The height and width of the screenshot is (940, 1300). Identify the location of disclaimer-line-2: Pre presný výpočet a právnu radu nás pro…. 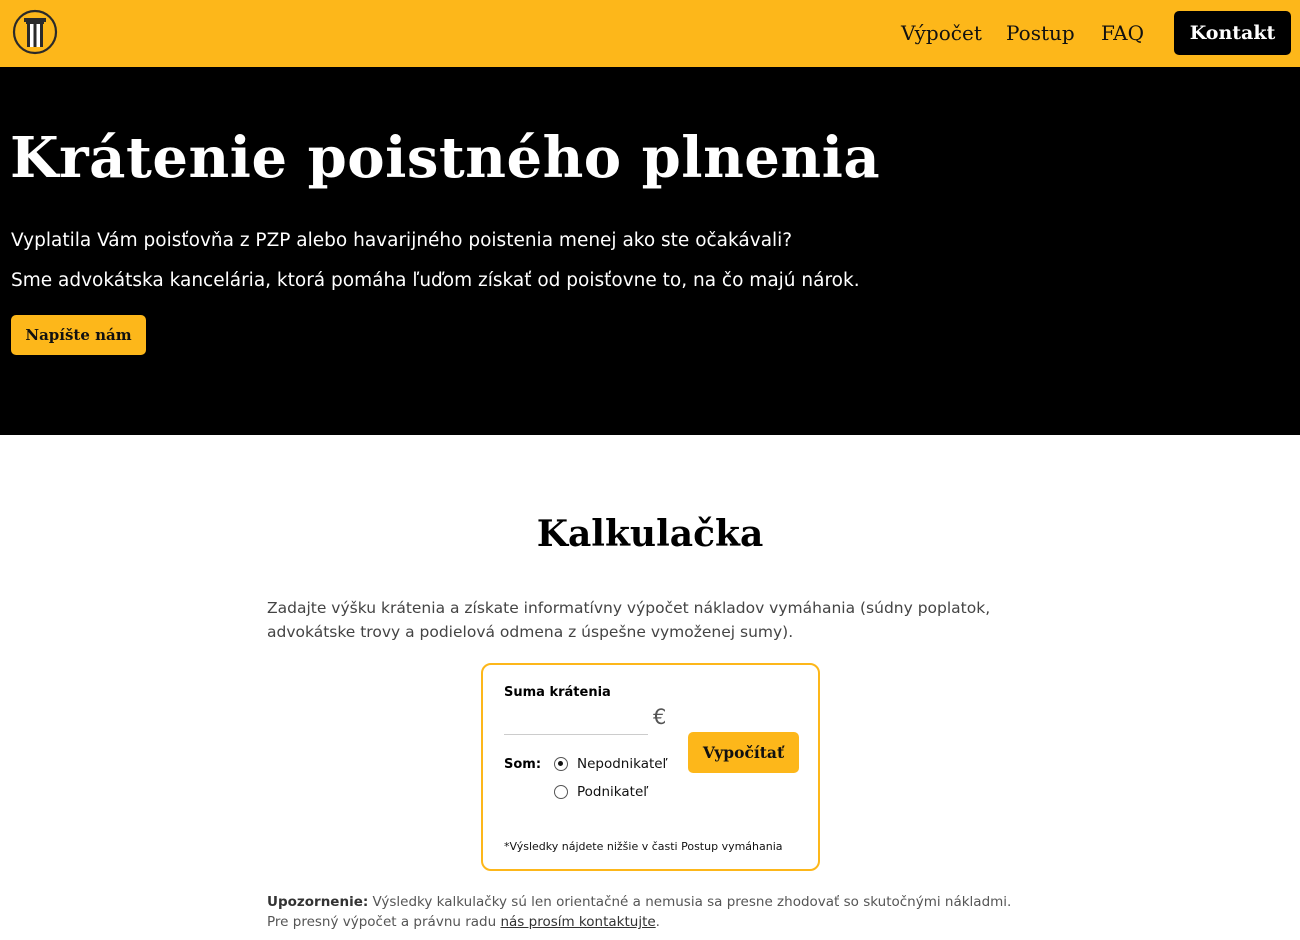
(657, 922).